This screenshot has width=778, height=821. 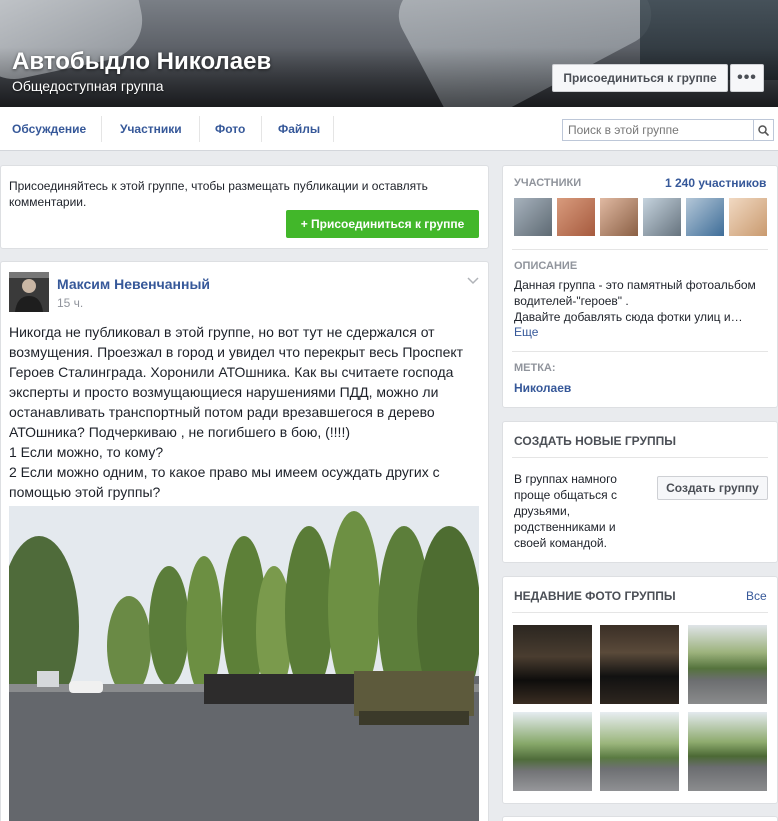 I want to click on members-count-link: 1 240 участников, so click(x=715, y=183).